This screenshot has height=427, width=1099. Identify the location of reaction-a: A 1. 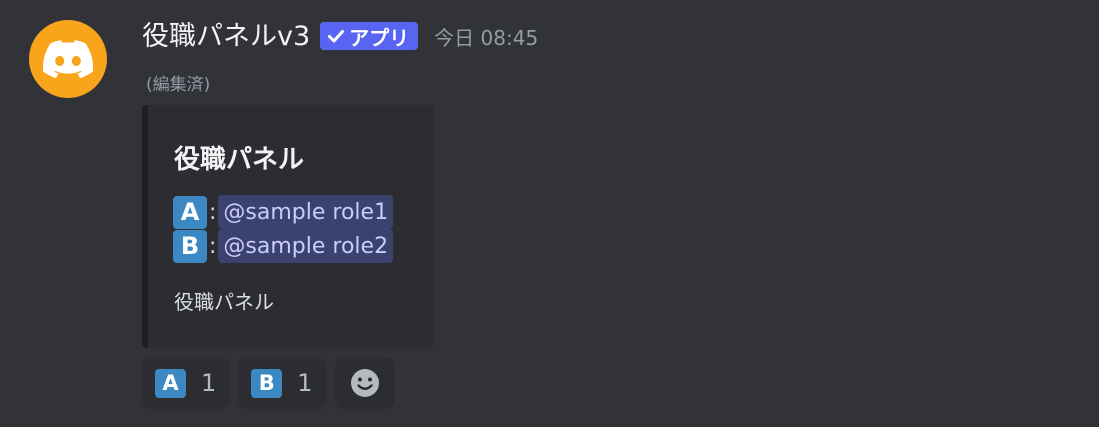
(186, 383).